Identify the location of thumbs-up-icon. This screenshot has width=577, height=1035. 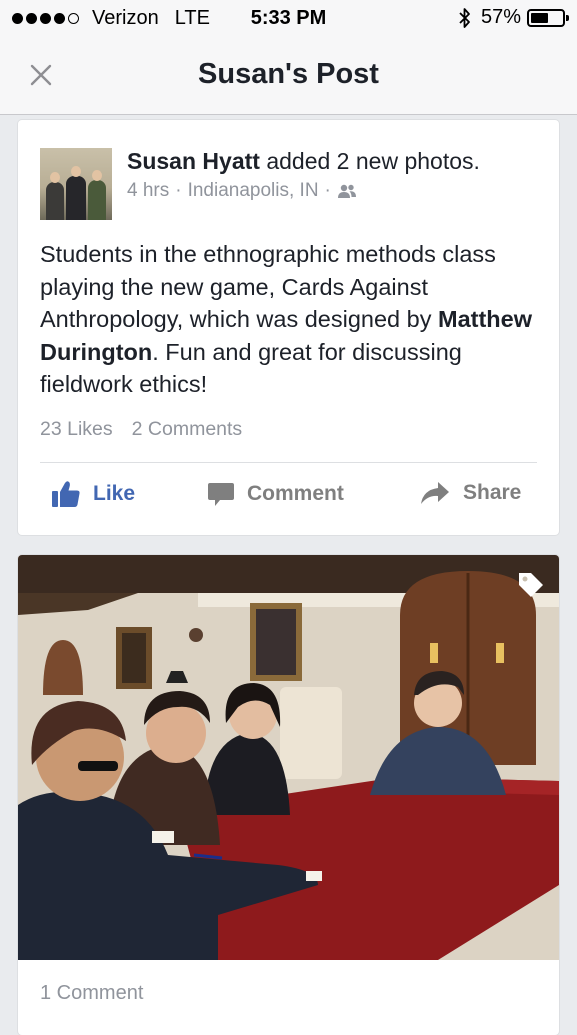
(66, 494).